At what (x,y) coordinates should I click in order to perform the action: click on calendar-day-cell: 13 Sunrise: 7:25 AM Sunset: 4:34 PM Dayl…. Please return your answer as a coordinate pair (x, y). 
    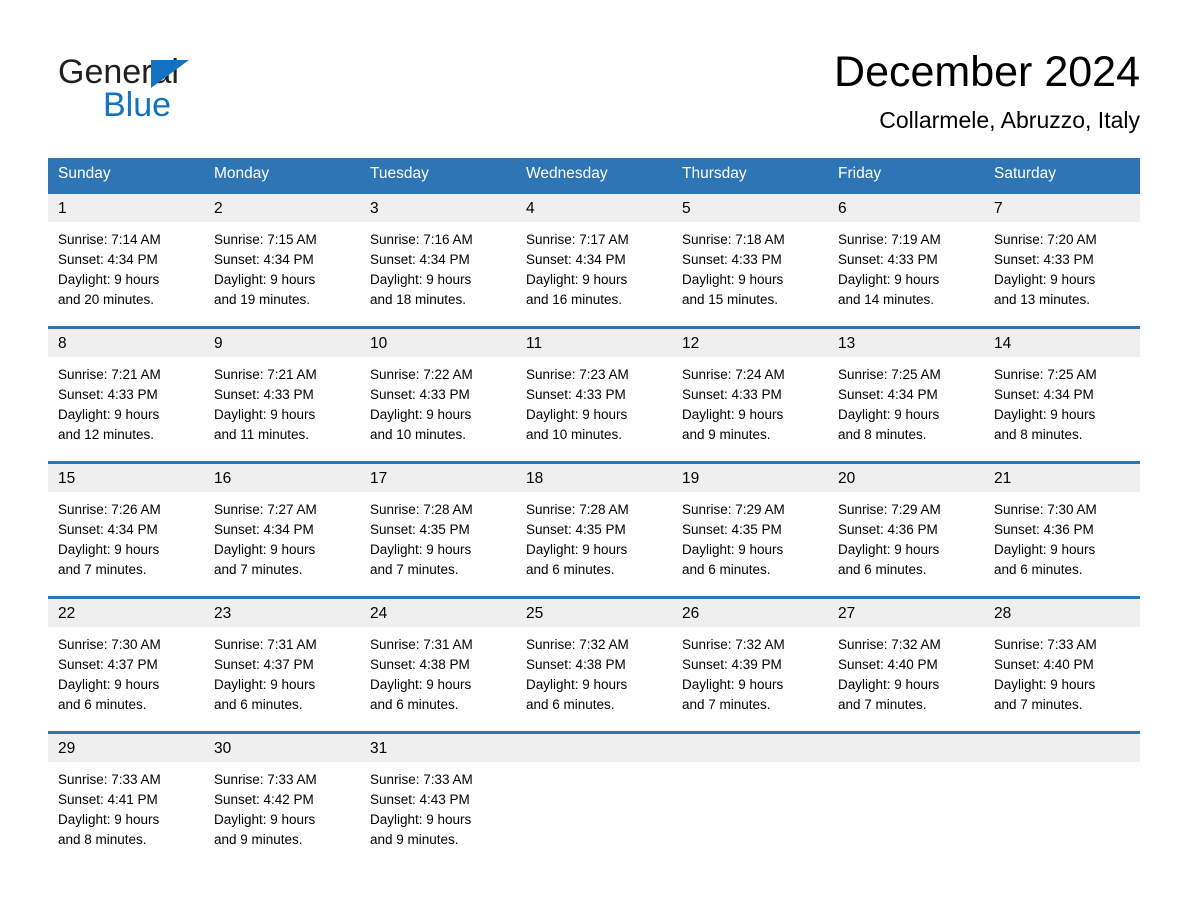
    Looking at the image, I should click on (906, 394).